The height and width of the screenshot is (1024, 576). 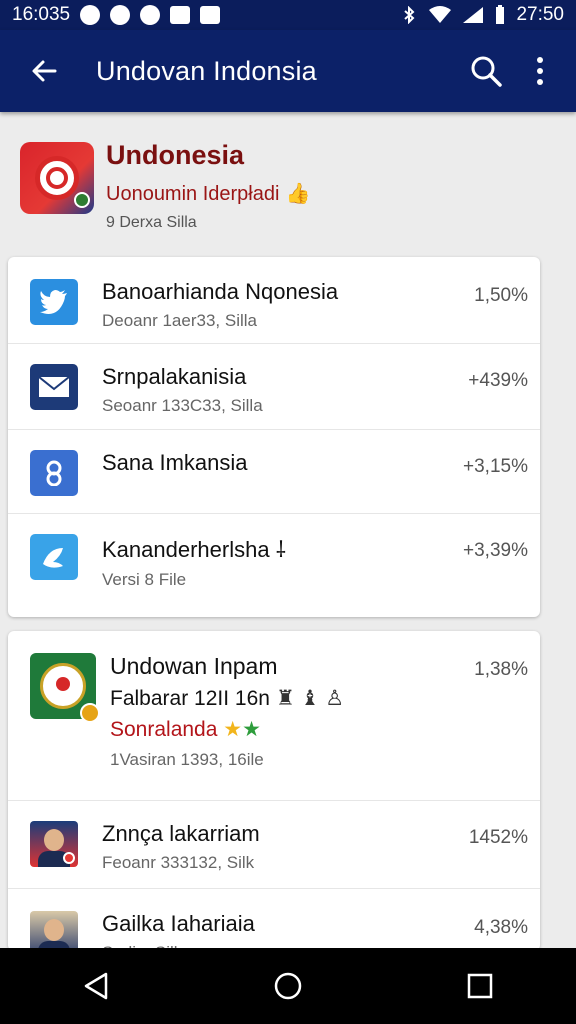 I want to click on thumbs-up-icon: 👍, so click(x=298, y=194).